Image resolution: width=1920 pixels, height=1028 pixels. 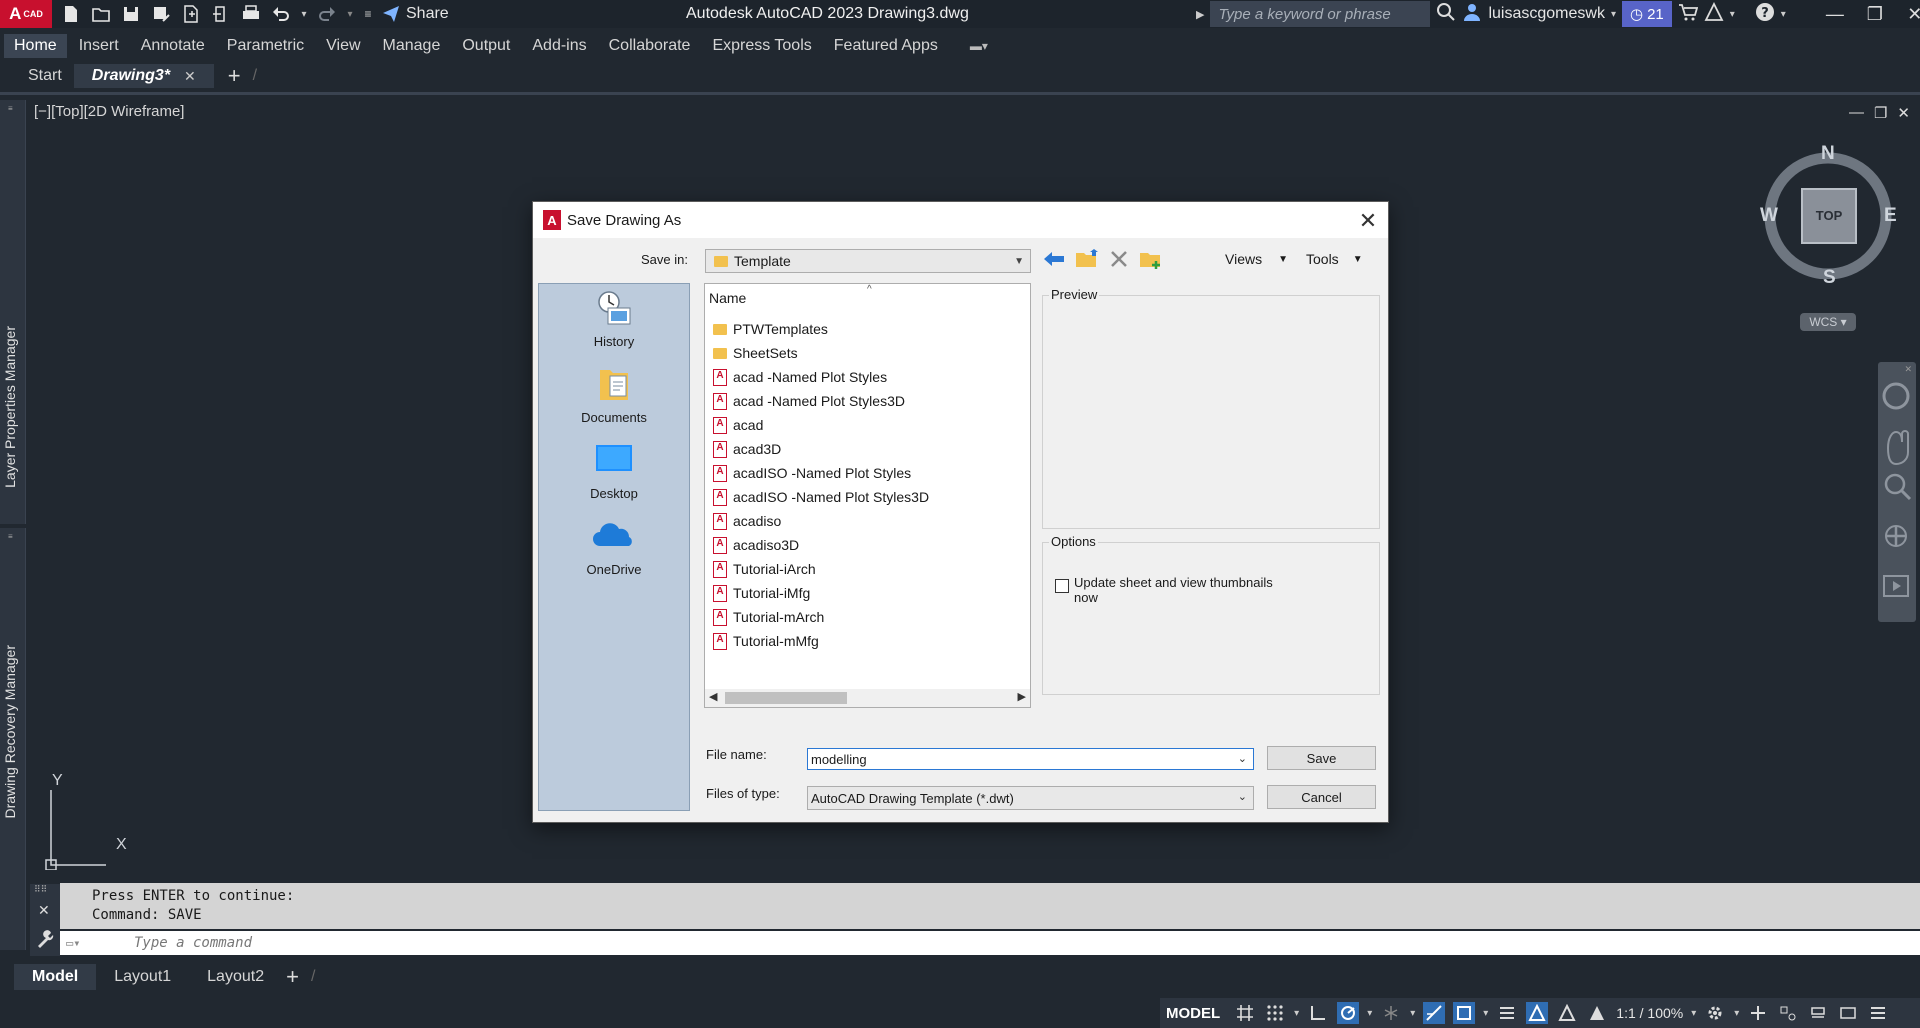 What do you see at coordinates (1062, 586) in the screenshot?
I see `update-thumbnails-checkbox` at bounding box center [1062, 586].